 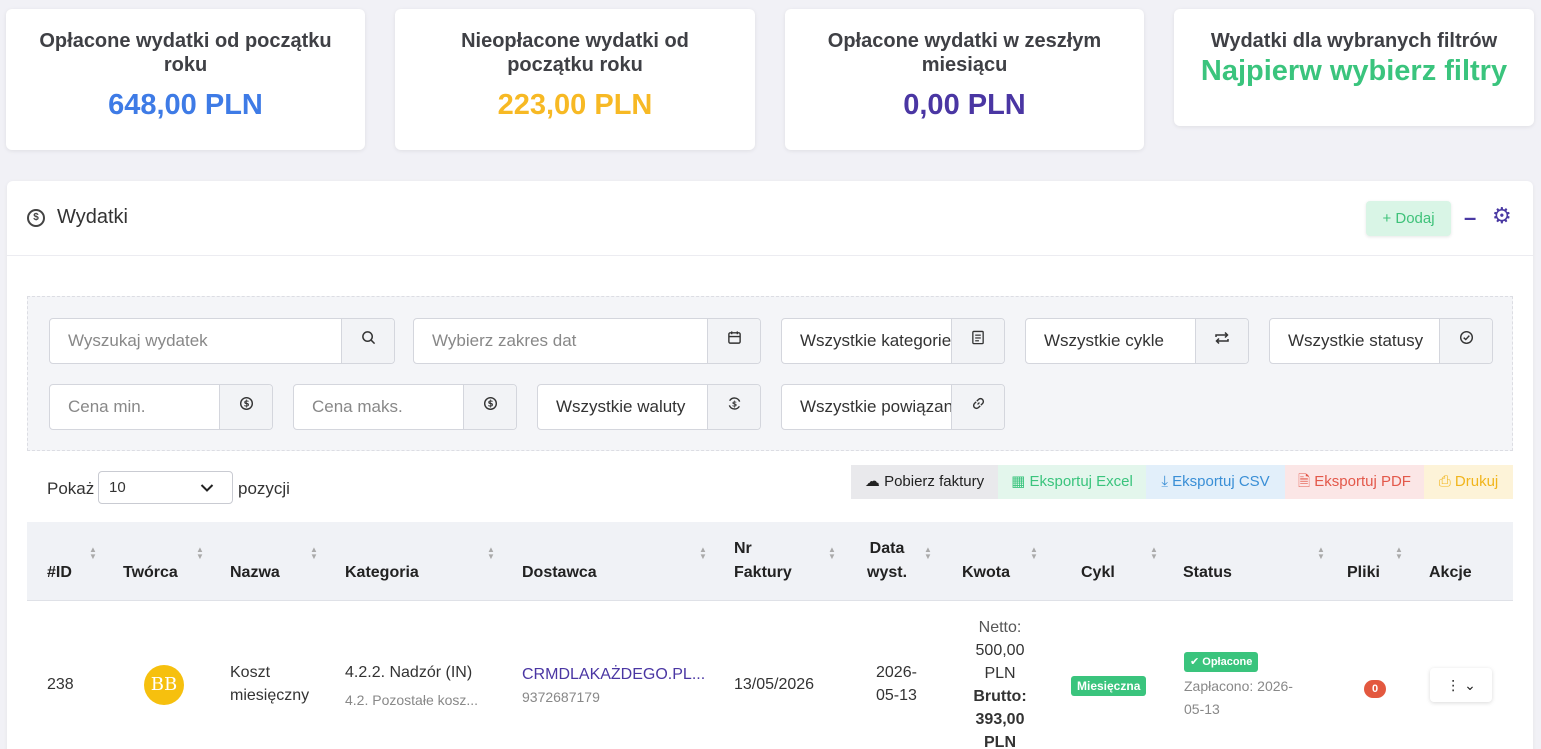 I want to click on status-select: Wszystkie statusy, so click(x=1381, y=341).